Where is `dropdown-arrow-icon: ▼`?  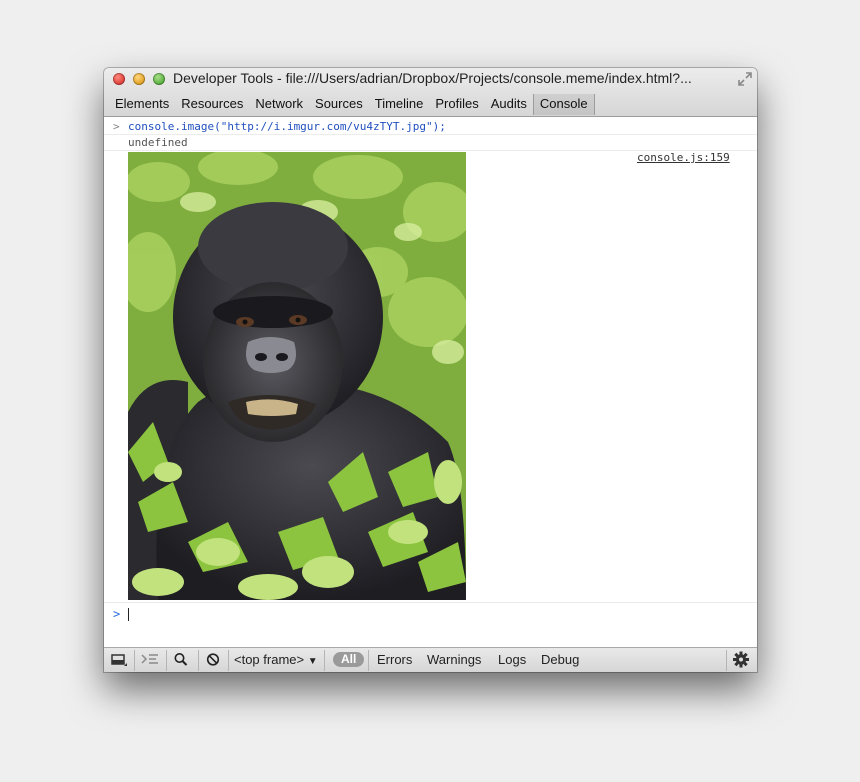 dropdown-arrow-icon: ▼ is located at coordinates (312, 661).